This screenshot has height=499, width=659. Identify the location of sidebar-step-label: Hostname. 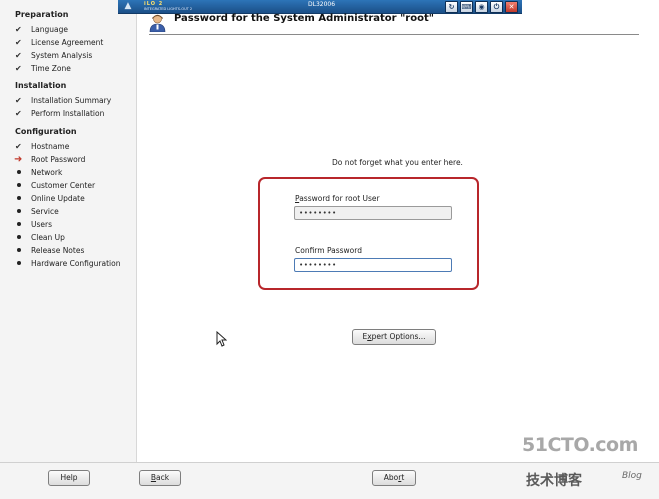
(50, 146).